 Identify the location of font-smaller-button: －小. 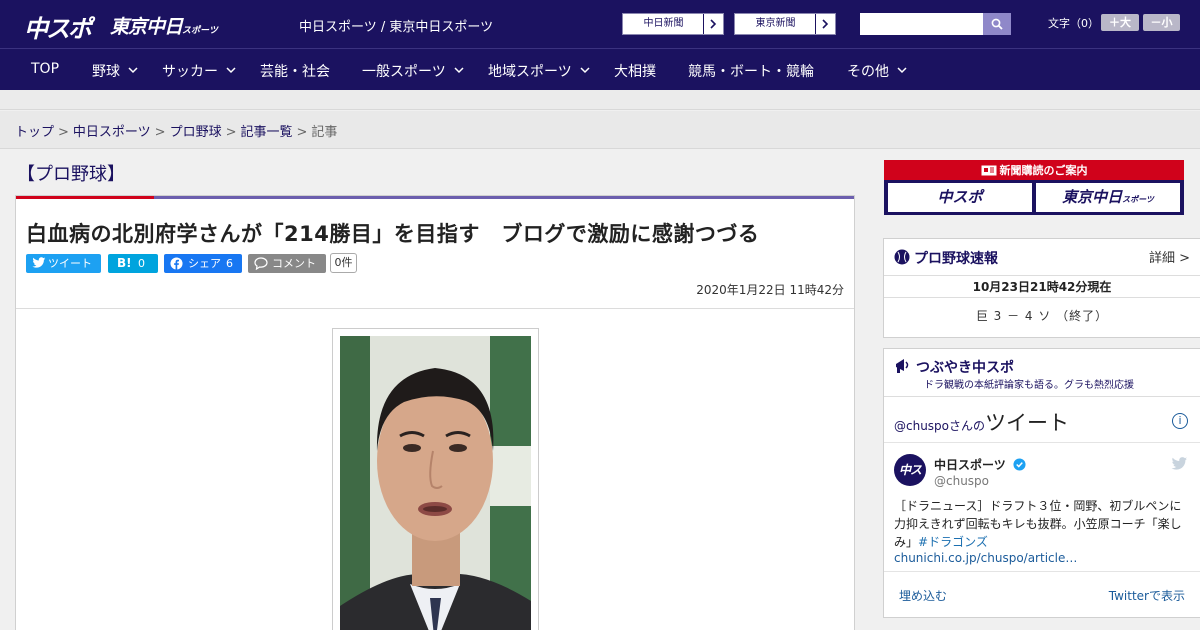
(1161, 22).